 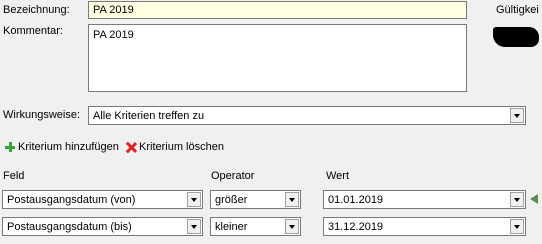 I want to click on row-2-wert-value: 31.12.2019, so click(x=356, y=227).